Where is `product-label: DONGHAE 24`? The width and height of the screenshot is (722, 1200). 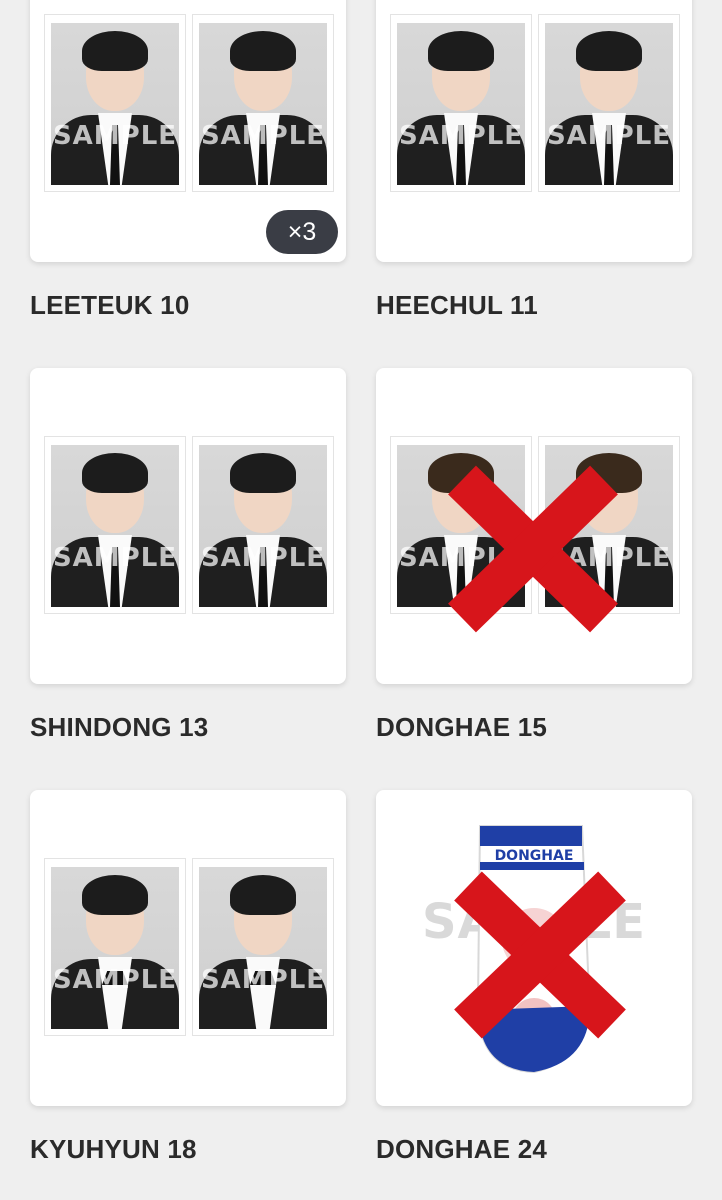
product-label: DONGHAE 24 is located at coordinates (461, 1149).